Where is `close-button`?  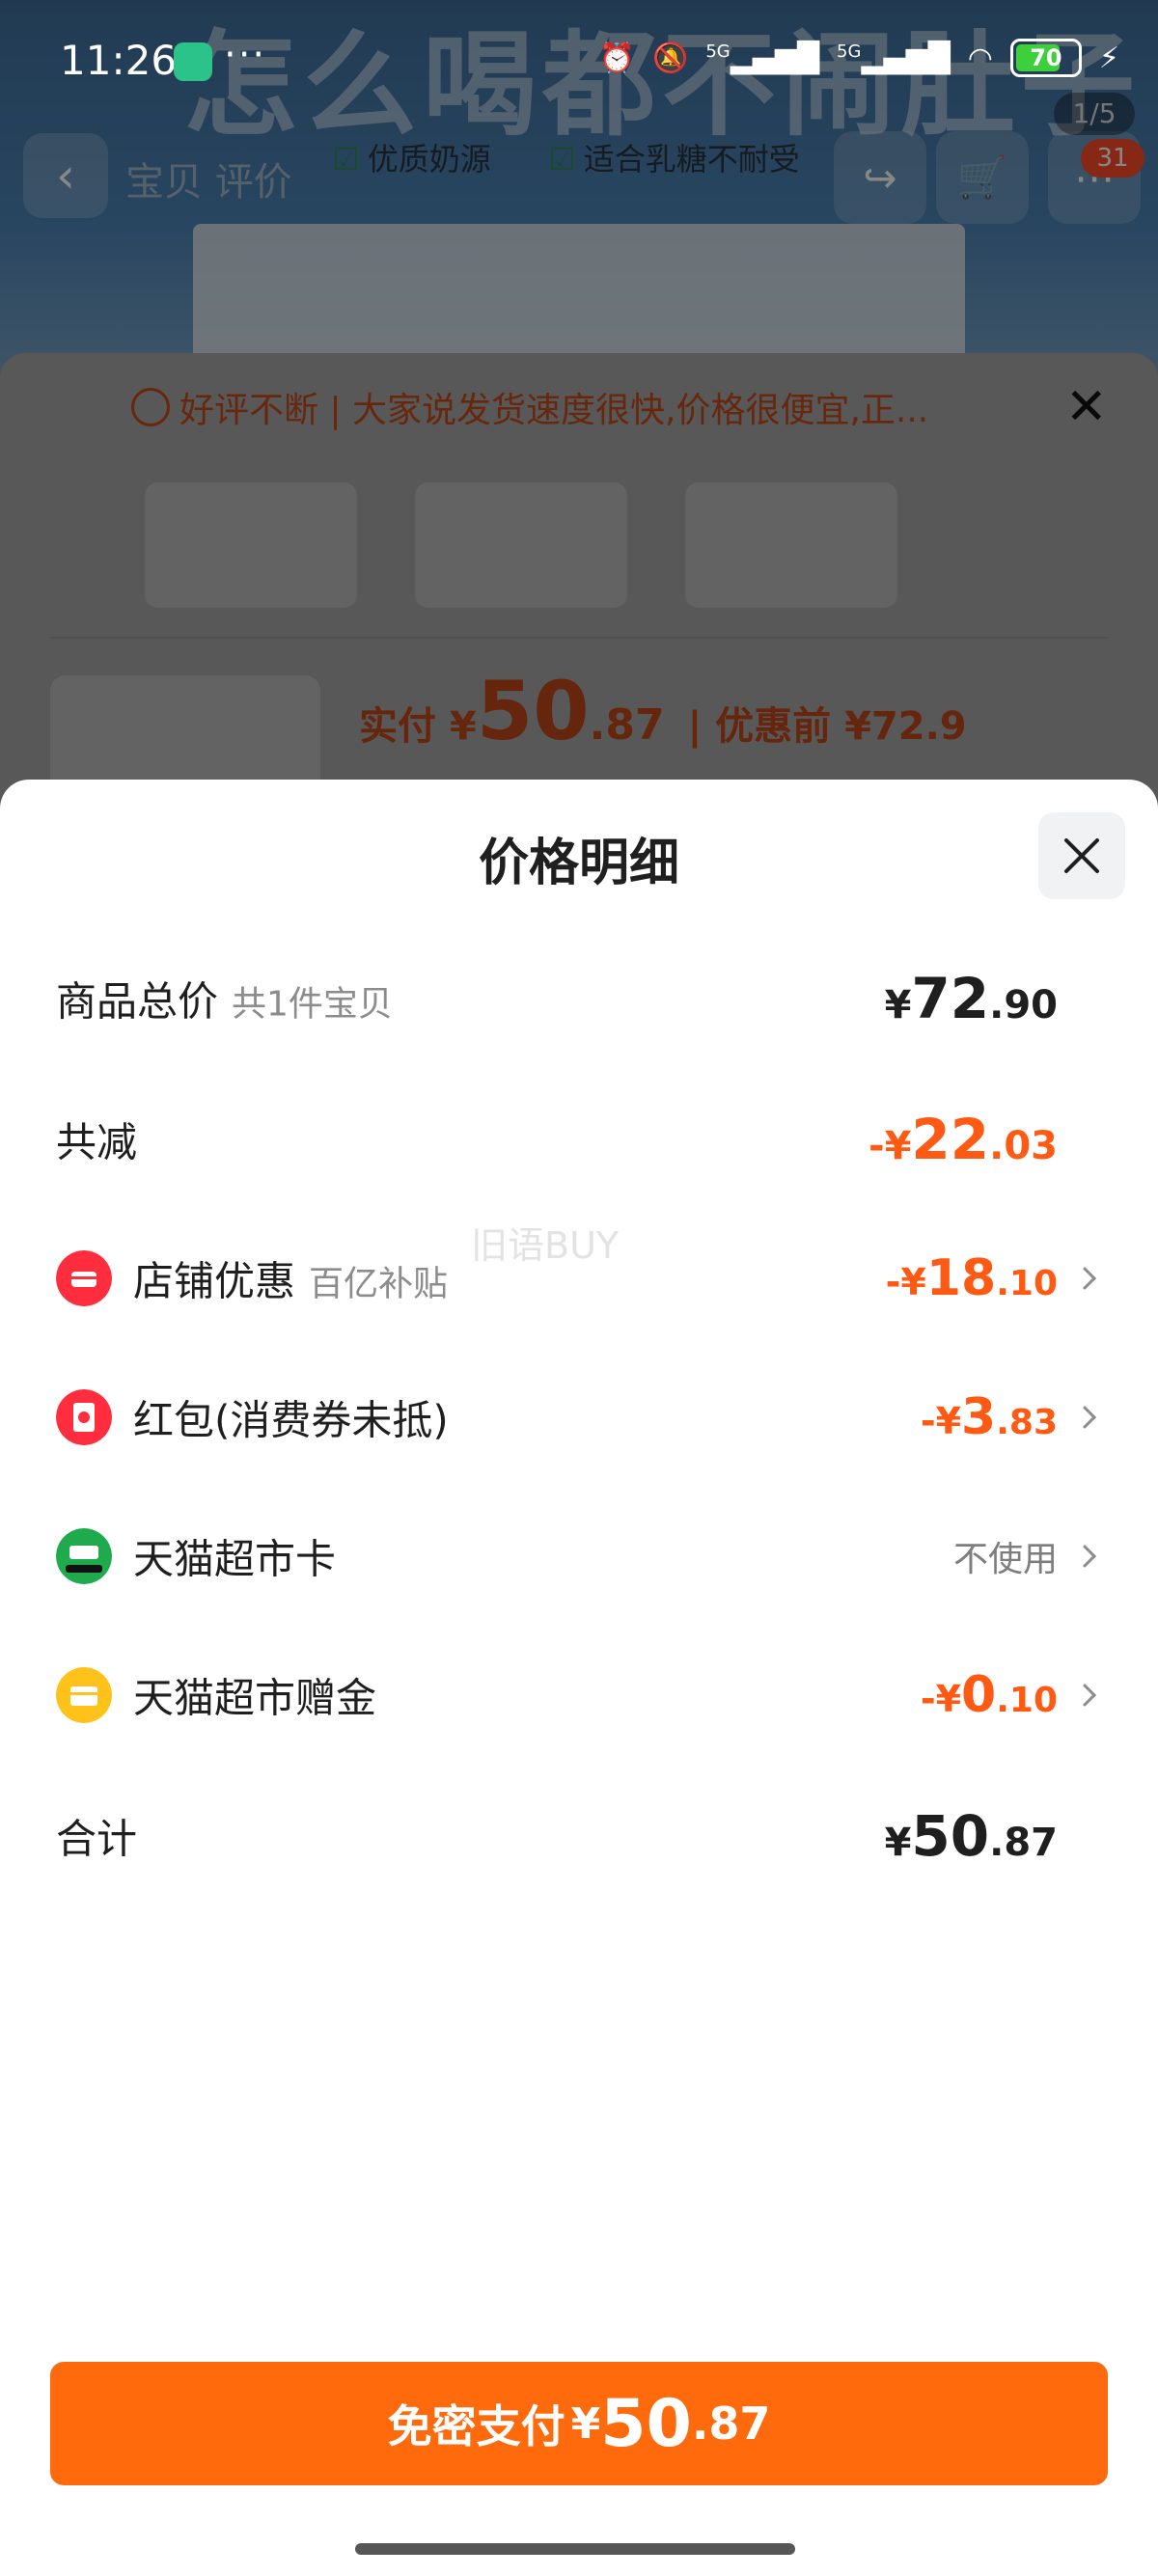 close-button is located at coordinates (1081, 856).